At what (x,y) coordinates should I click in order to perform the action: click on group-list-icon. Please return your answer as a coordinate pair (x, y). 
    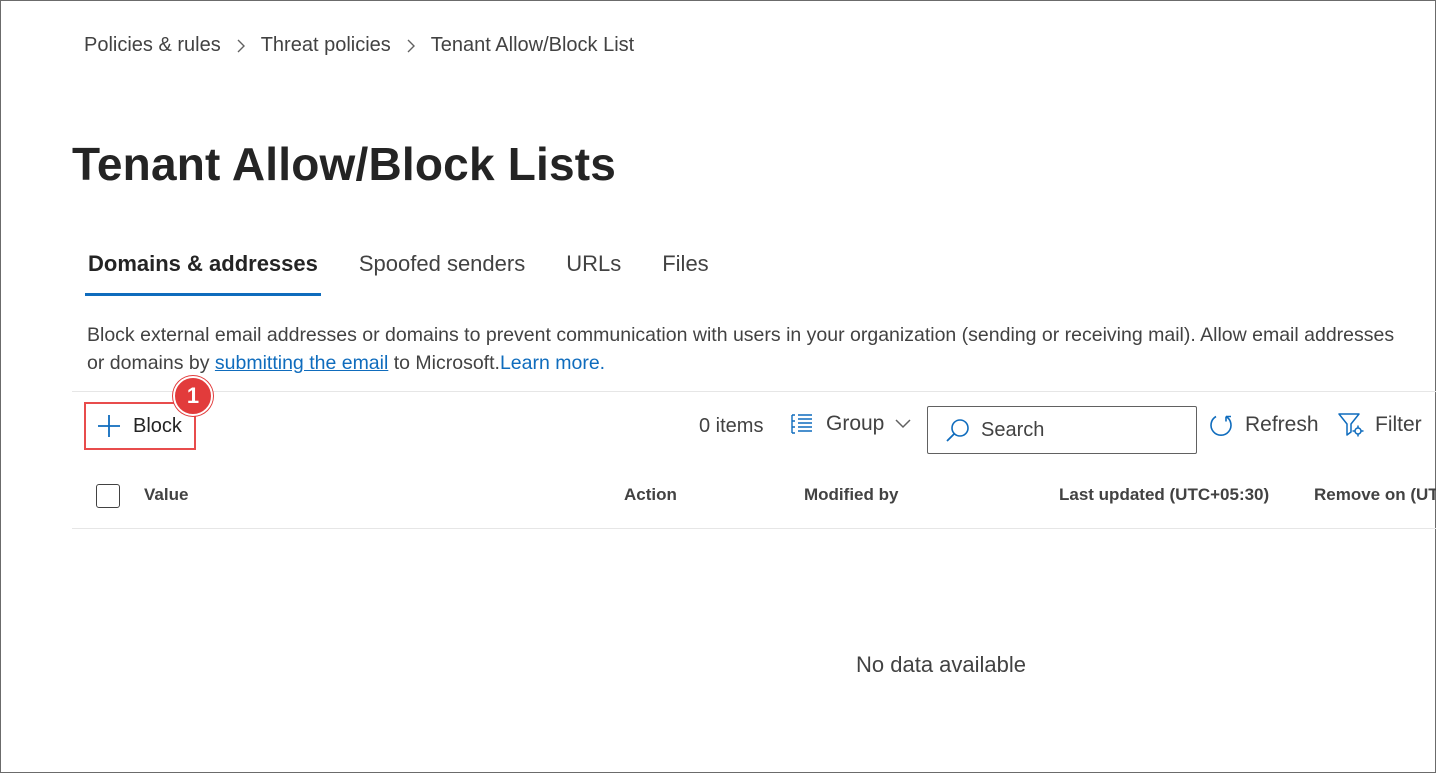
    Looking at the image, I should click on (802, 424).